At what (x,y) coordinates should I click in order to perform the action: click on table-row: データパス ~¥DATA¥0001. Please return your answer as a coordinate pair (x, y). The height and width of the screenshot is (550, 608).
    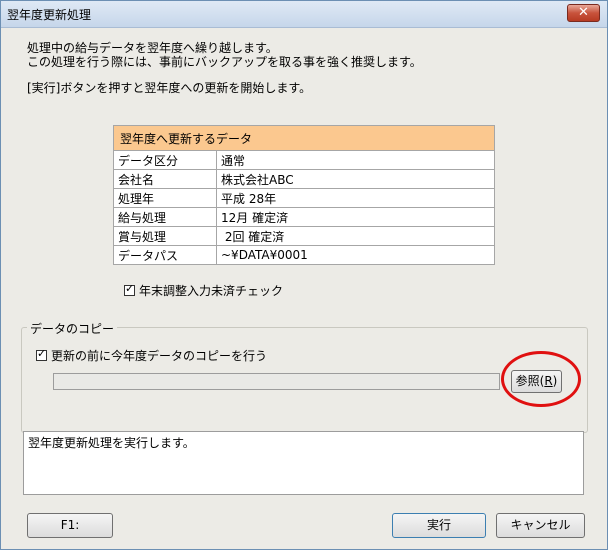
    Looking at the image, I should click on (304, 255).